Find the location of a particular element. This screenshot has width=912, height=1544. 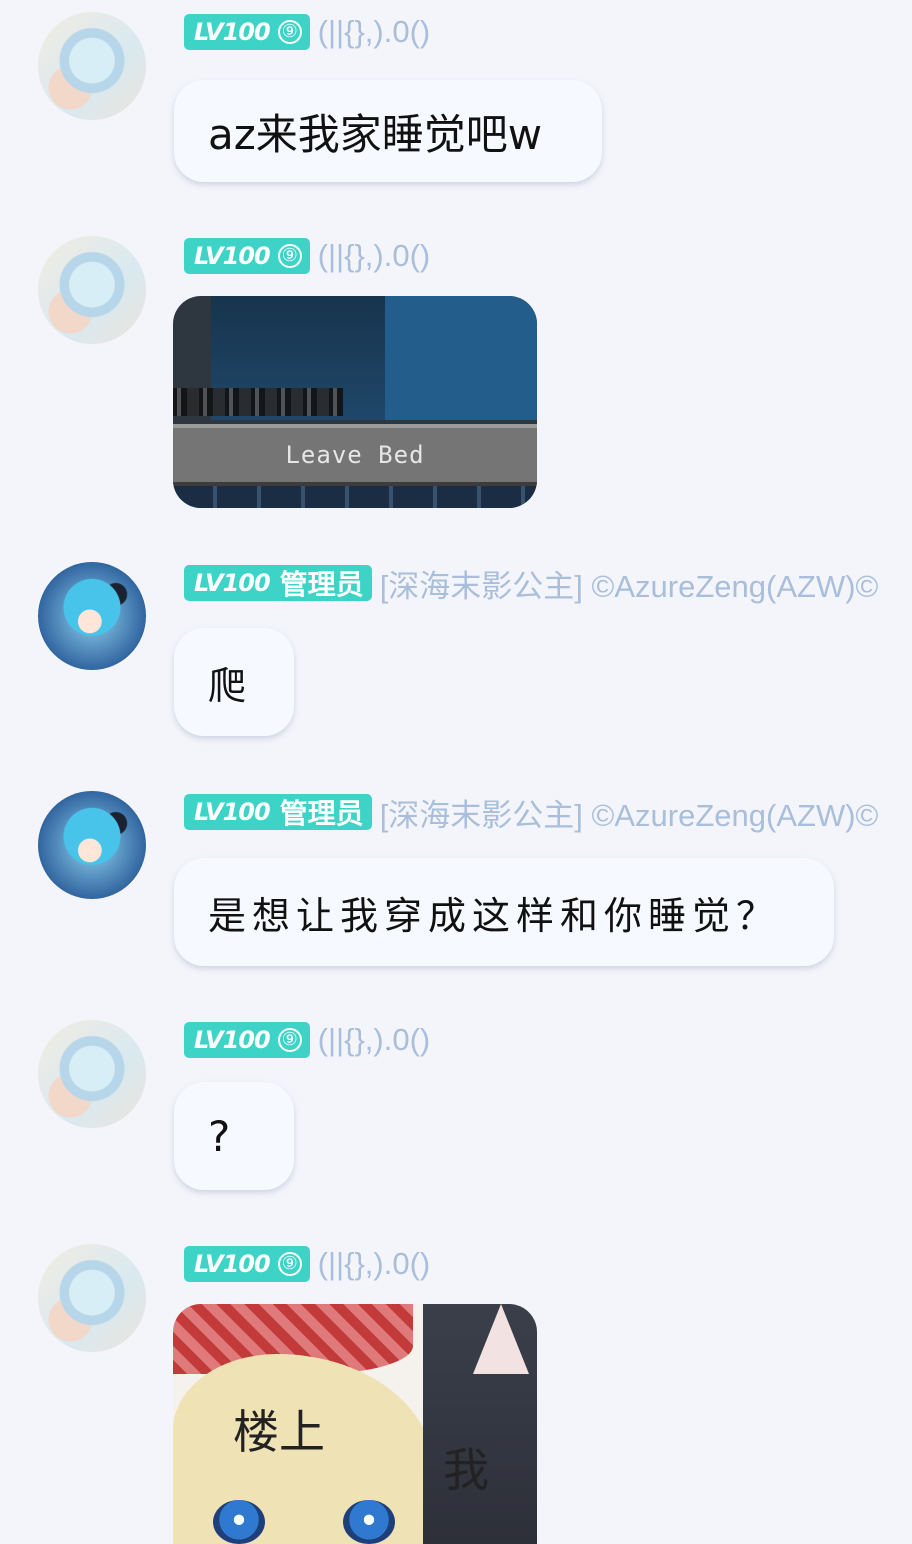

image-message: 楼上 我 is located at coordinates (355, 1424).